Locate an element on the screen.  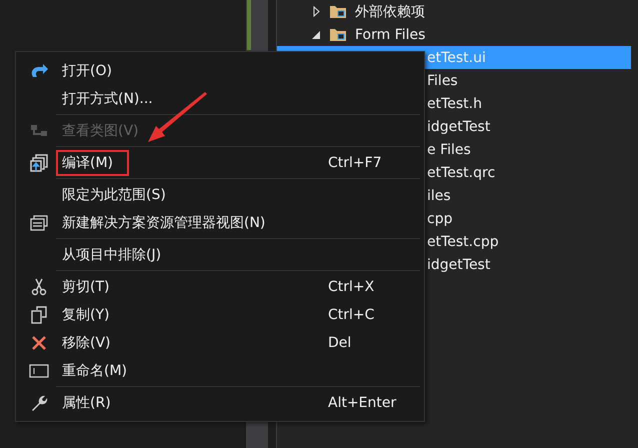
menu-item: 编译(M) Ctrl+F7 is located at coordinates (220, 163).